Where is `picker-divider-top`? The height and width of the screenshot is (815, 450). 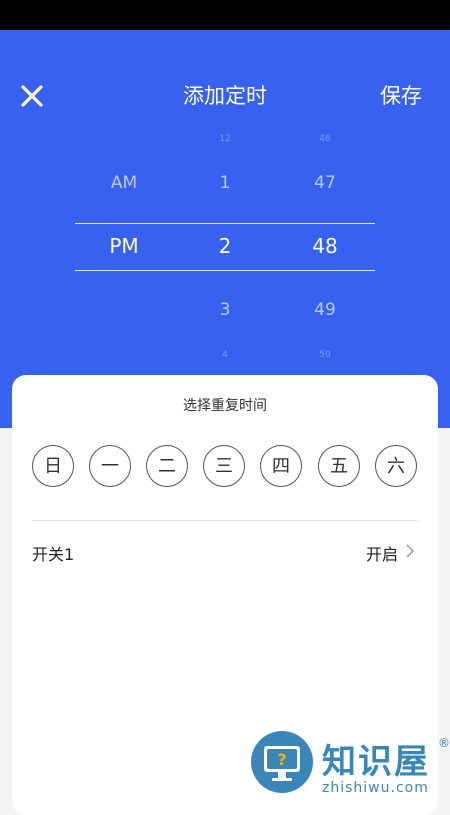 picker-divider-top is located at coordinates (225, 223).